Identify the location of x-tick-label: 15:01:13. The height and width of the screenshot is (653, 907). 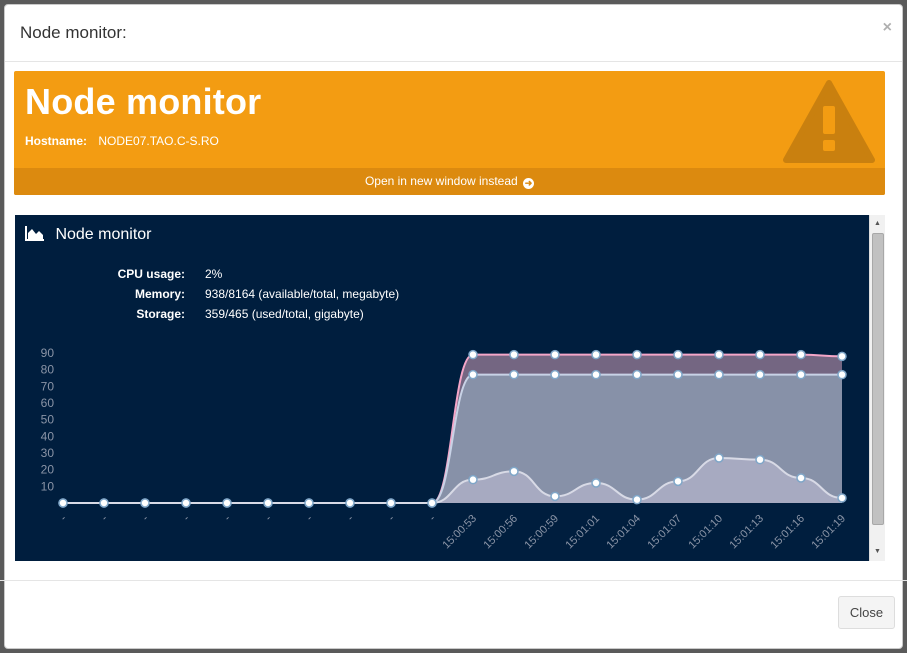
(746, 532).